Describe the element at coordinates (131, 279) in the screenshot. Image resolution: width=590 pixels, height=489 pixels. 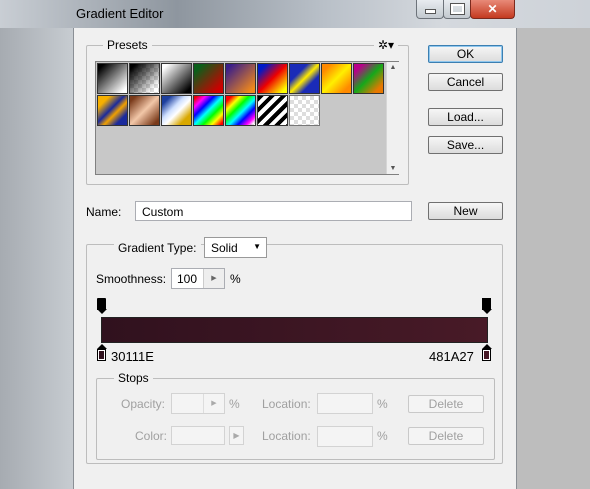
I see `smoothness-label: Smoothness:` at that location.